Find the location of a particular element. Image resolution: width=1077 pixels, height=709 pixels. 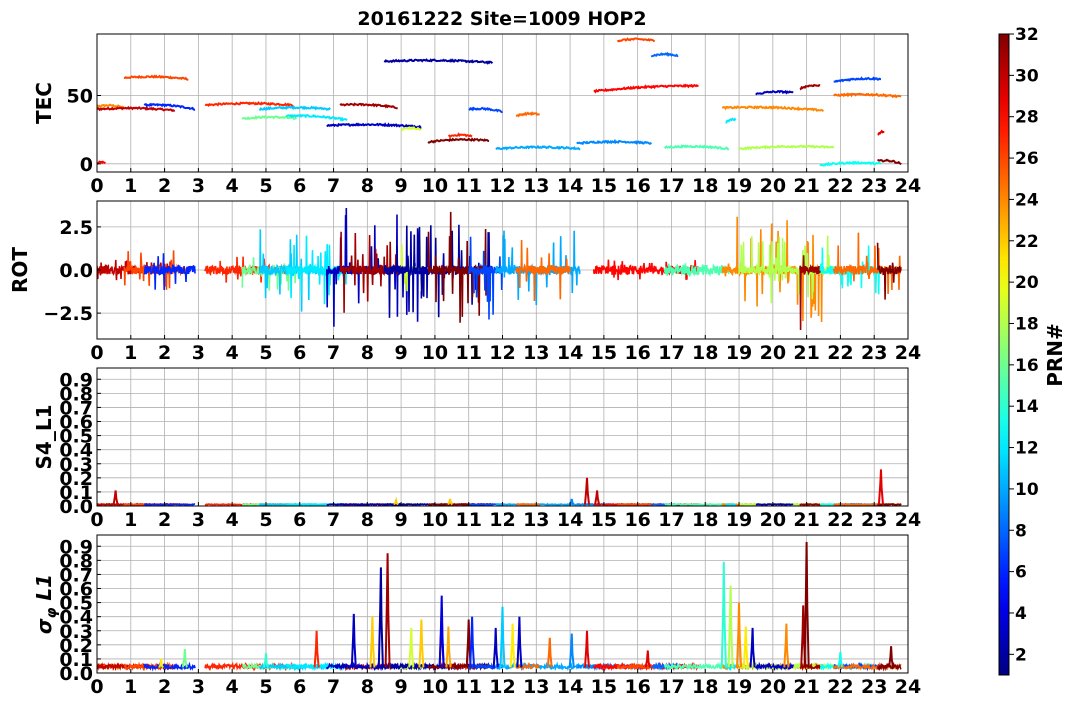

colorbar-tick-label: 8 is located at coordinates (1021, 531).